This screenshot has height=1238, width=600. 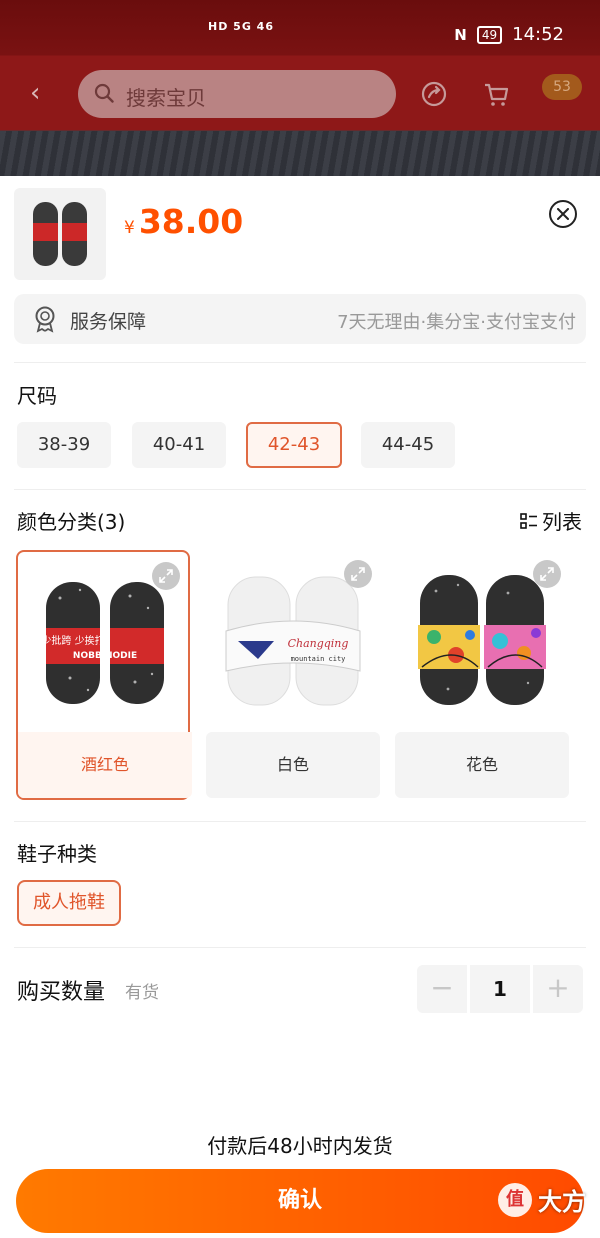 I want to click on list-toggle-label: 列表, so click(x=562, y=522).